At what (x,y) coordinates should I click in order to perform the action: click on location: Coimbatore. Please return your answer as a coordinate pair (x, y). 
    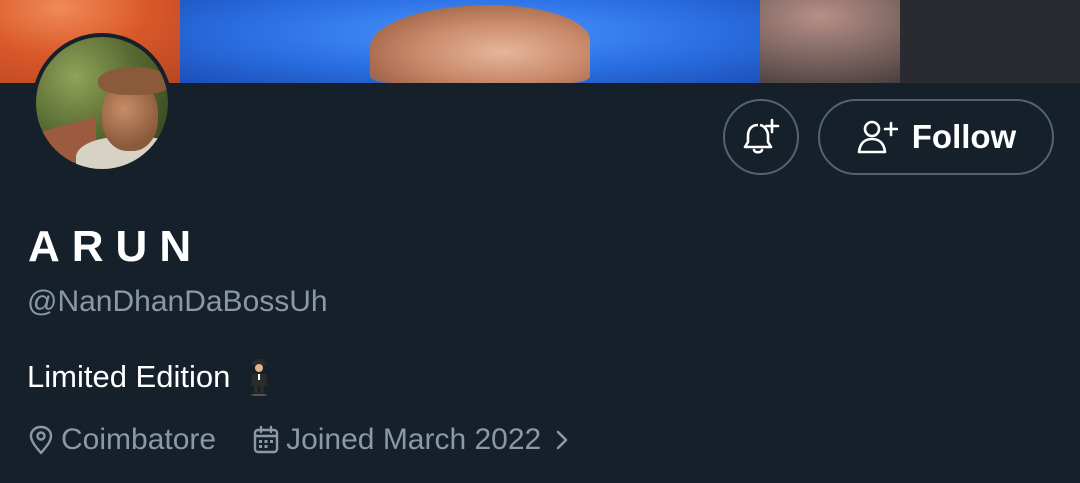
    Looking at the image, I should click on (121, 440).